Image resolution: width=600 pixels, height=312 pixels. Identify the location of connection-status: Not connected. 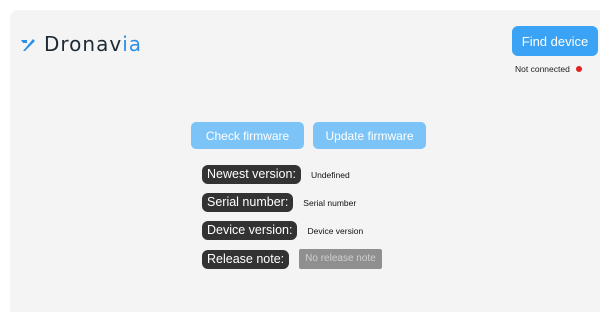
(548, 69).